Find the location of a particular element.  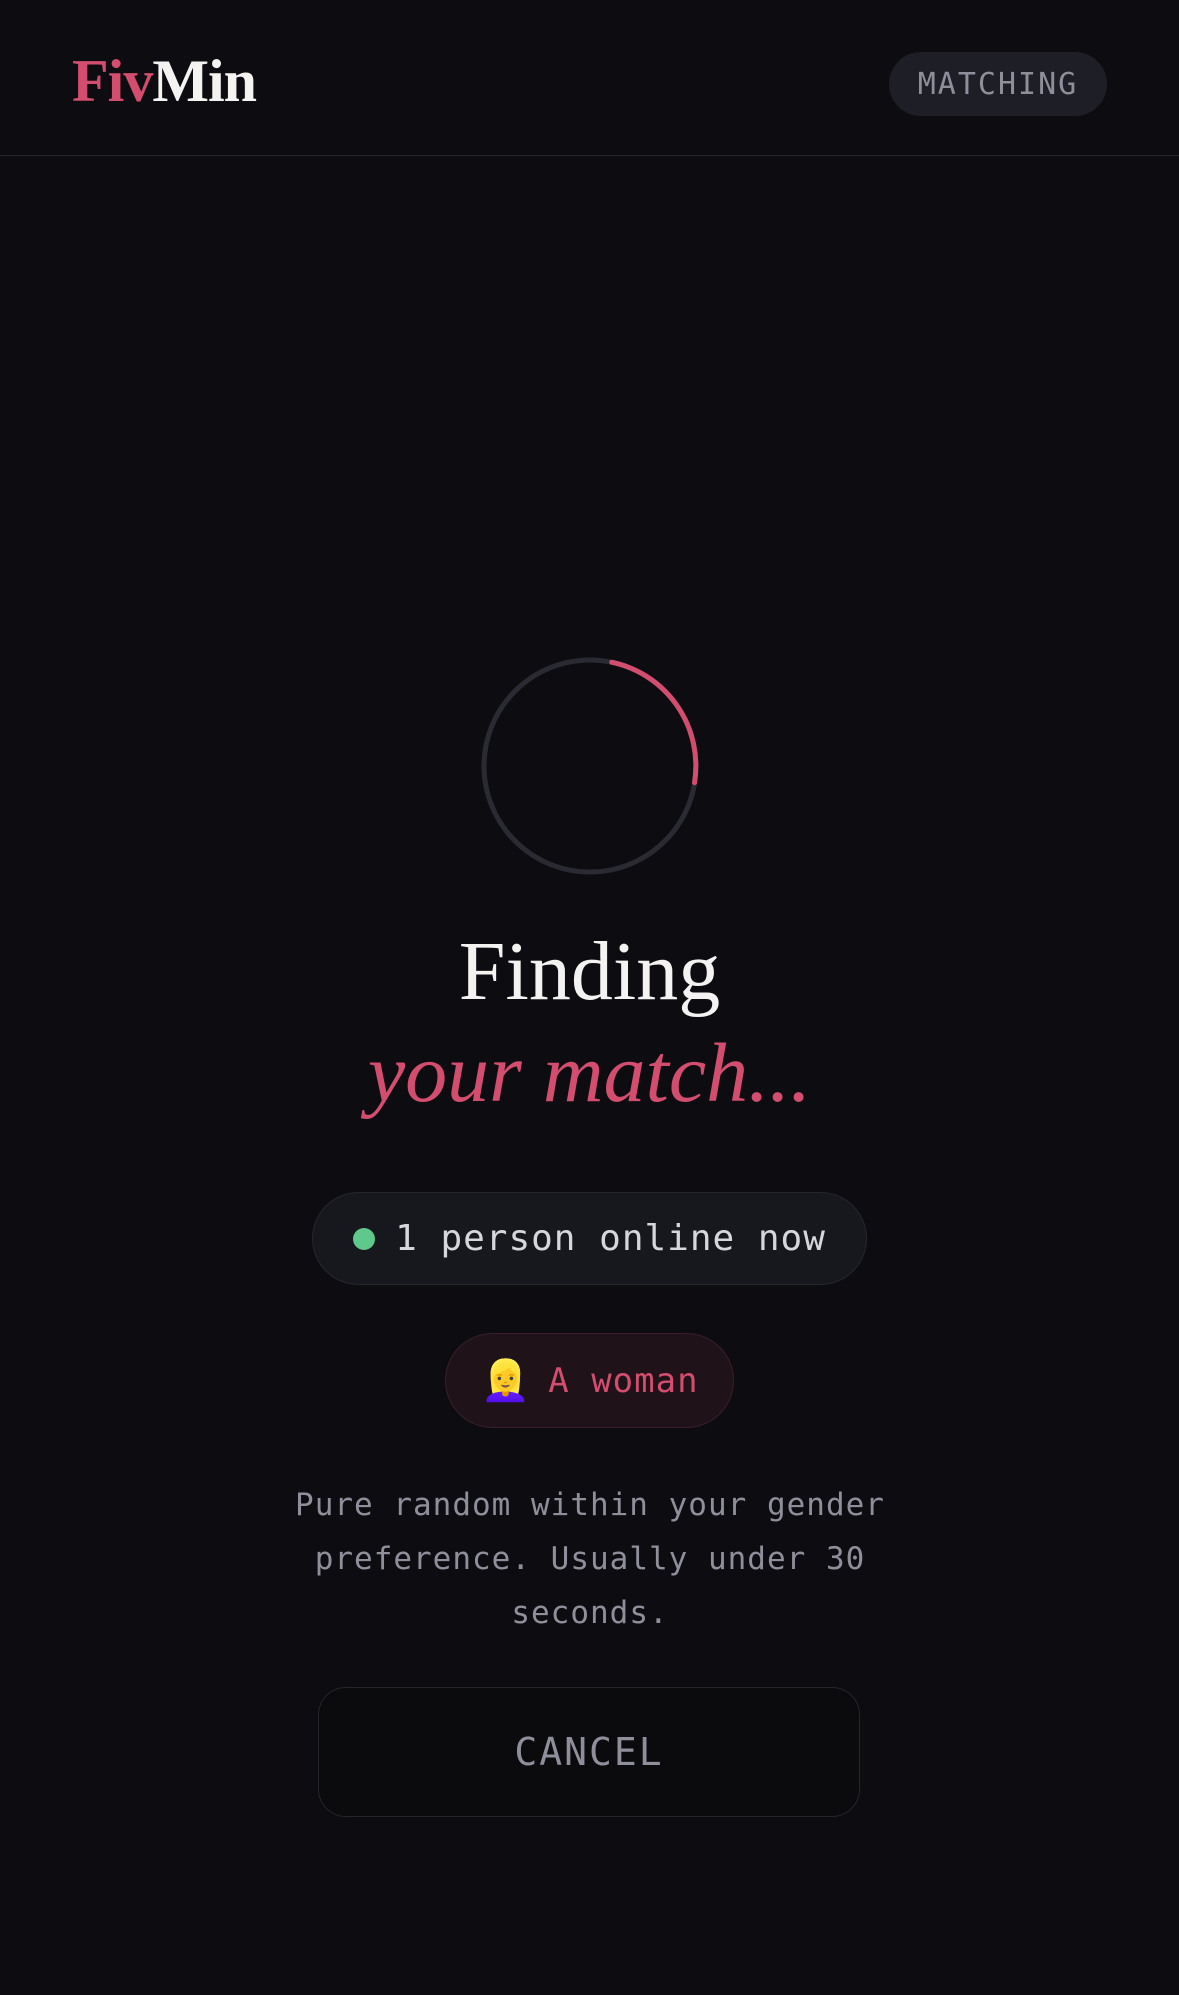

online-count-pill: 1 person online now is located at coordinates (589, 1238).